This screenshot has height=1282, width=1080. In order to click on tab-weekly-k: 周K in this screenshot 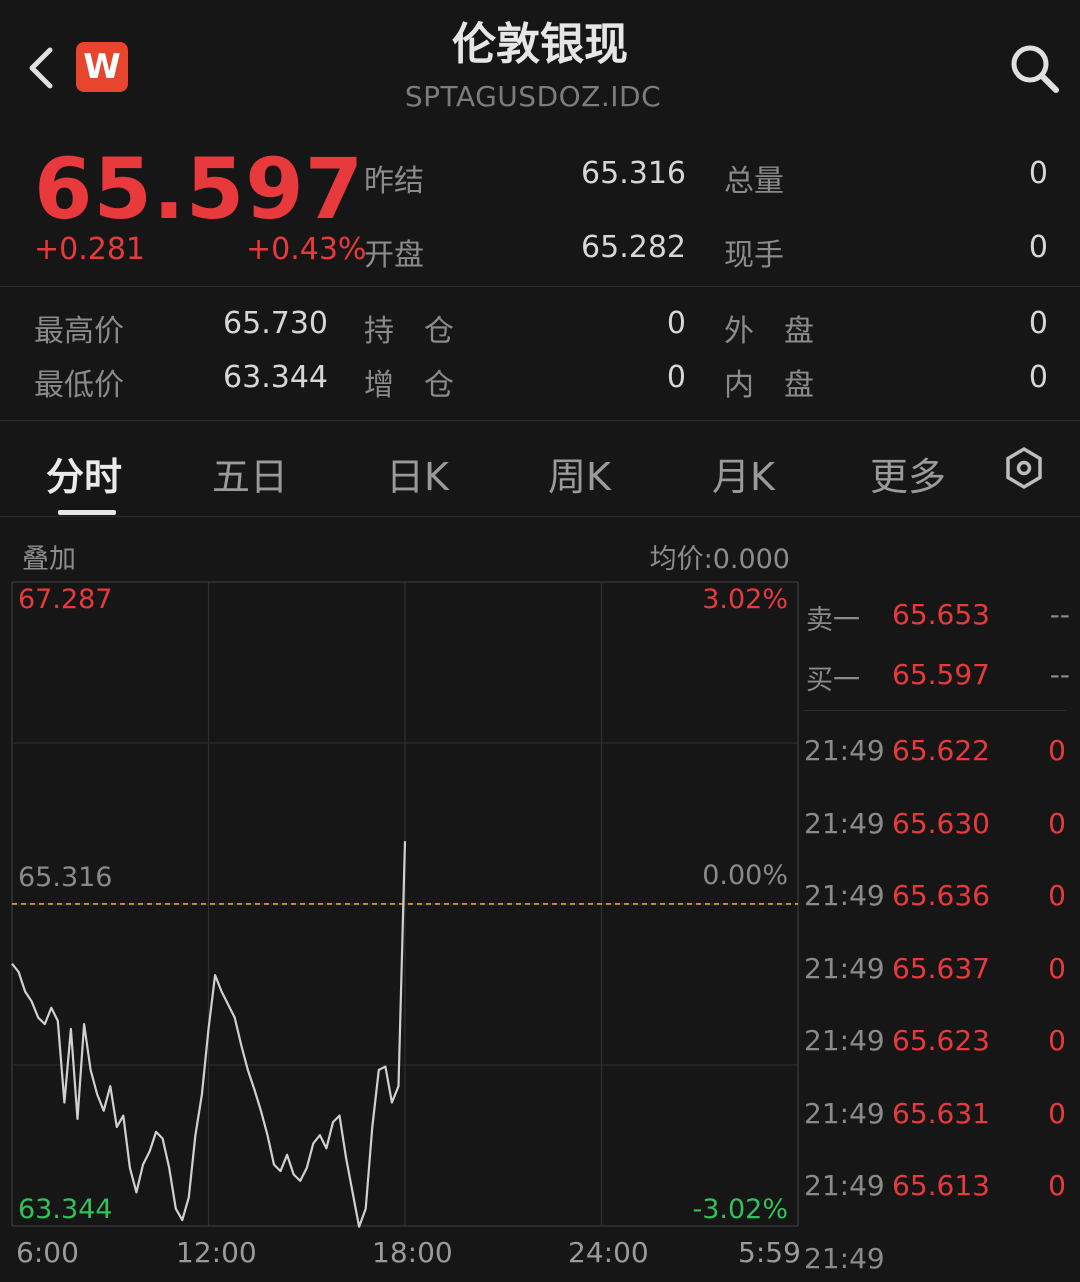, I will do `click(579, 473)`.